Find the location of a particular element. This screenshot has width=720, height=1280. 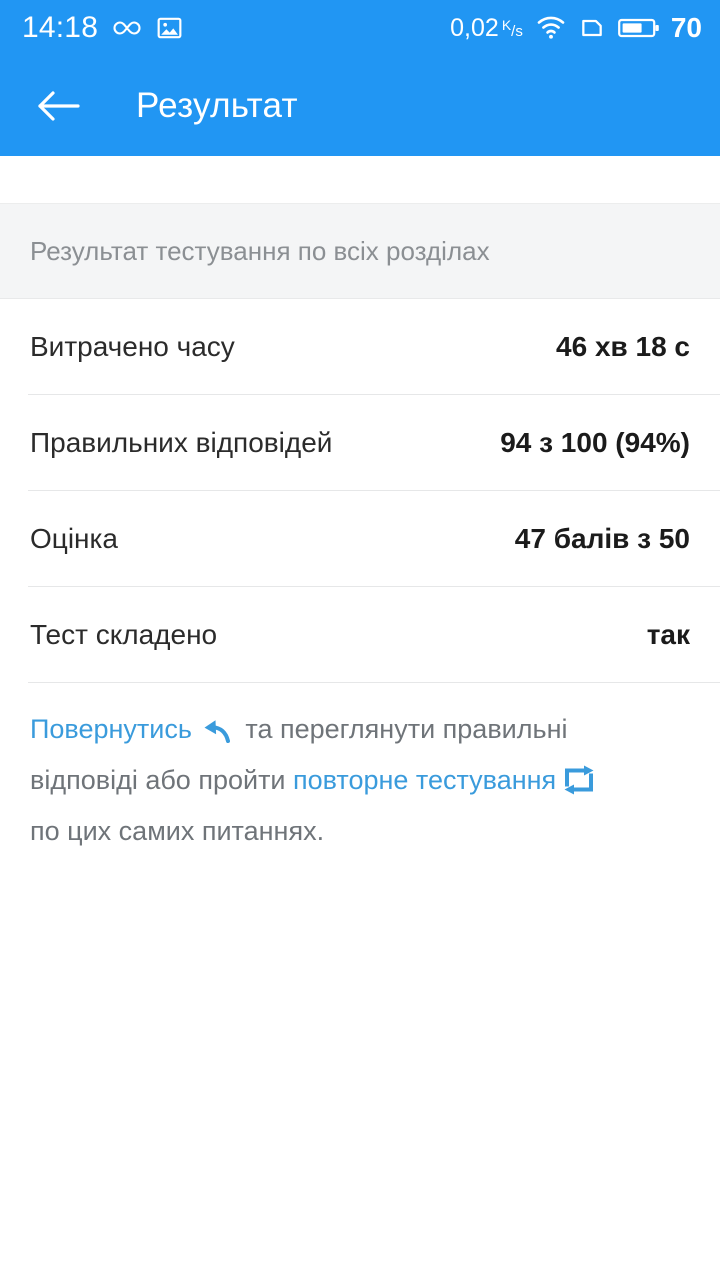

back-button is located at coordinates (58, 106).